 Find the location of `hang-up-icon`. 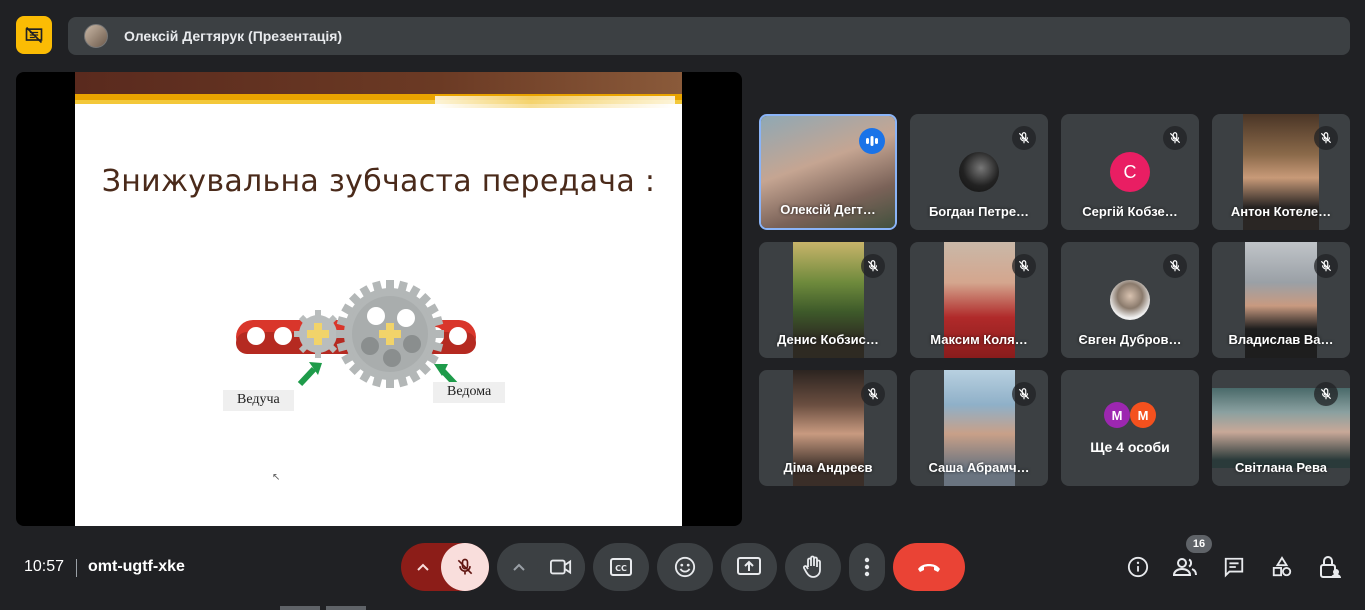

hang-up-icon is located at coordinates (929, 568).